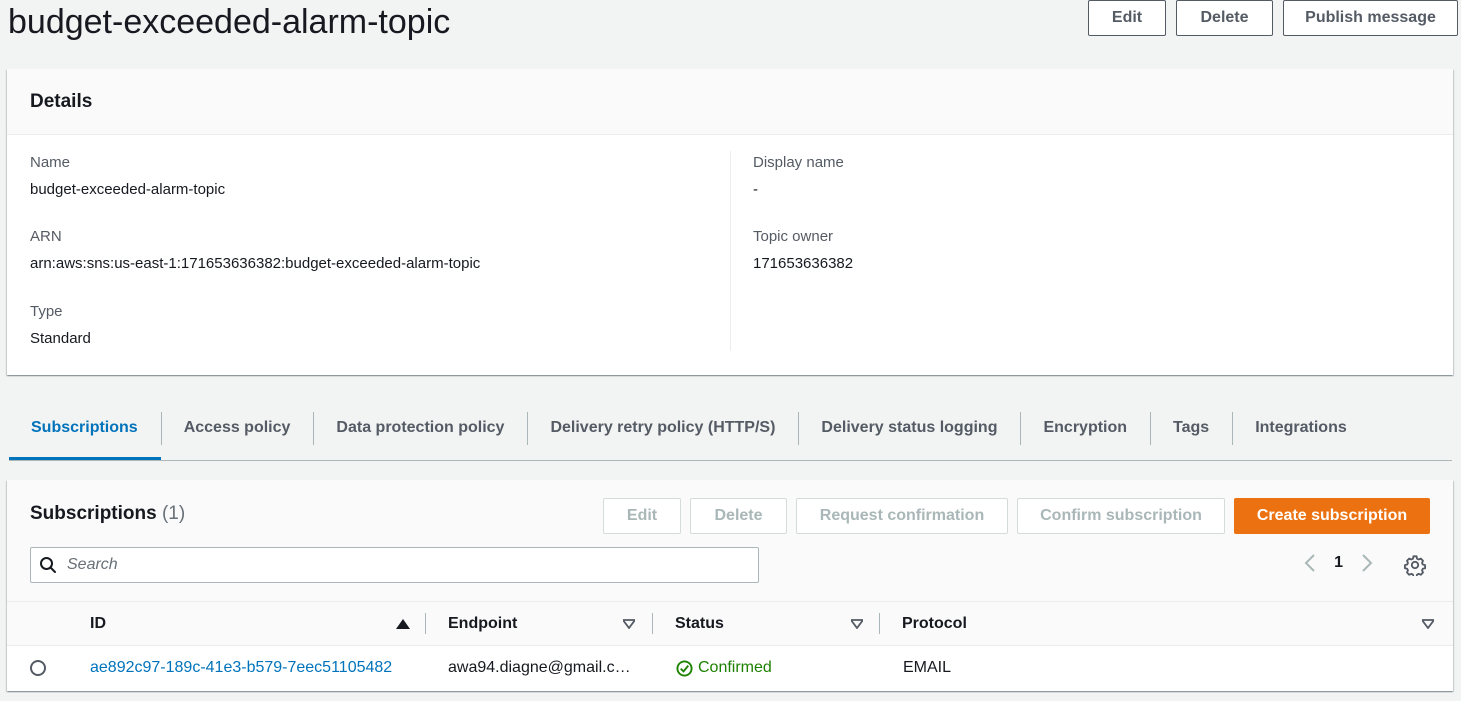  Describe the element at coordinates (50, 162) in the screenshot. I see `name-label: Name` at that location.